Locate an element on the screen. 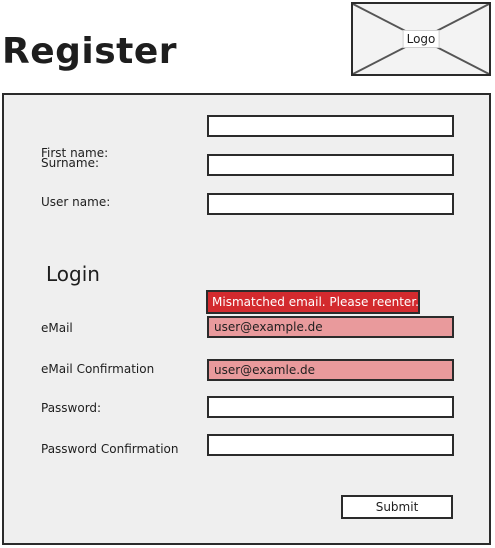 The height and width of the screenshot is (548, 495). password-confirmation-label: Password Confirmation is located at coordinates (110, 449).